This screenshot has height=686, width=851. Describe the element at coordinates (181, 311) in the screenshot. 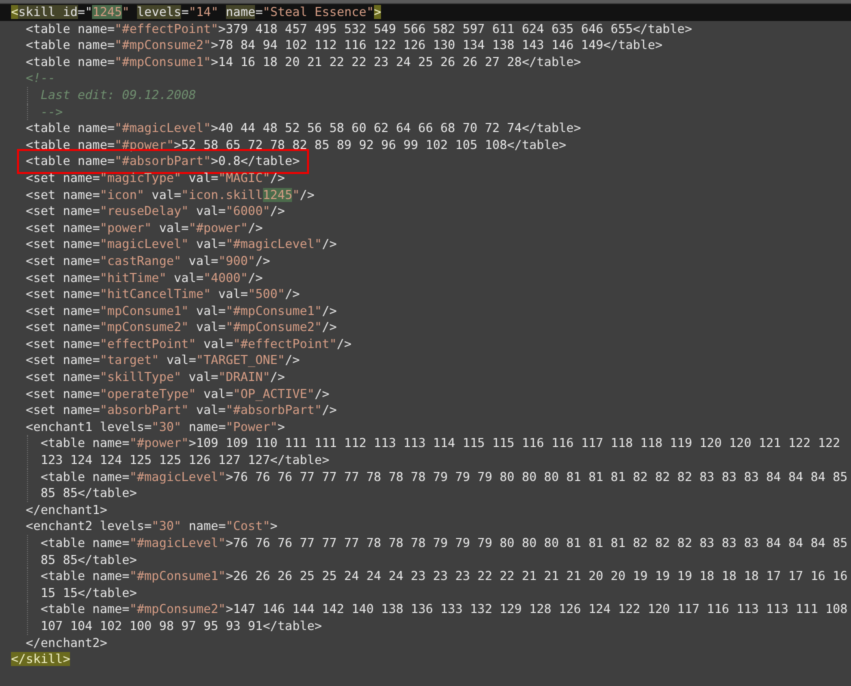

I see `code-line: <set name="mpConsume1" val="#mpConsume1"/>` at that location.